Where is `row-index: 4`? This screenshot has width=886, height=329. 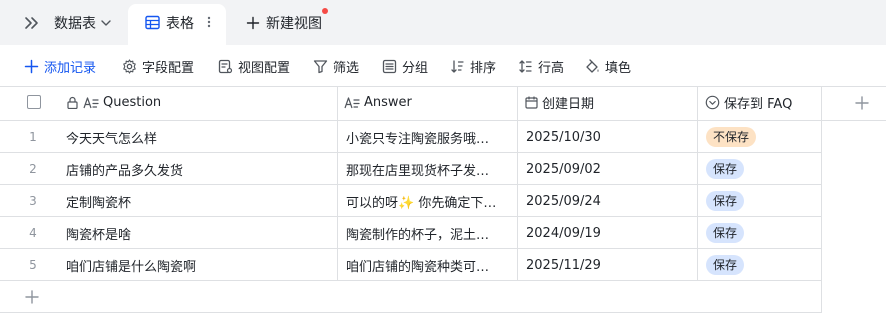 row-index: 4 is located at coordinates (33, 233).